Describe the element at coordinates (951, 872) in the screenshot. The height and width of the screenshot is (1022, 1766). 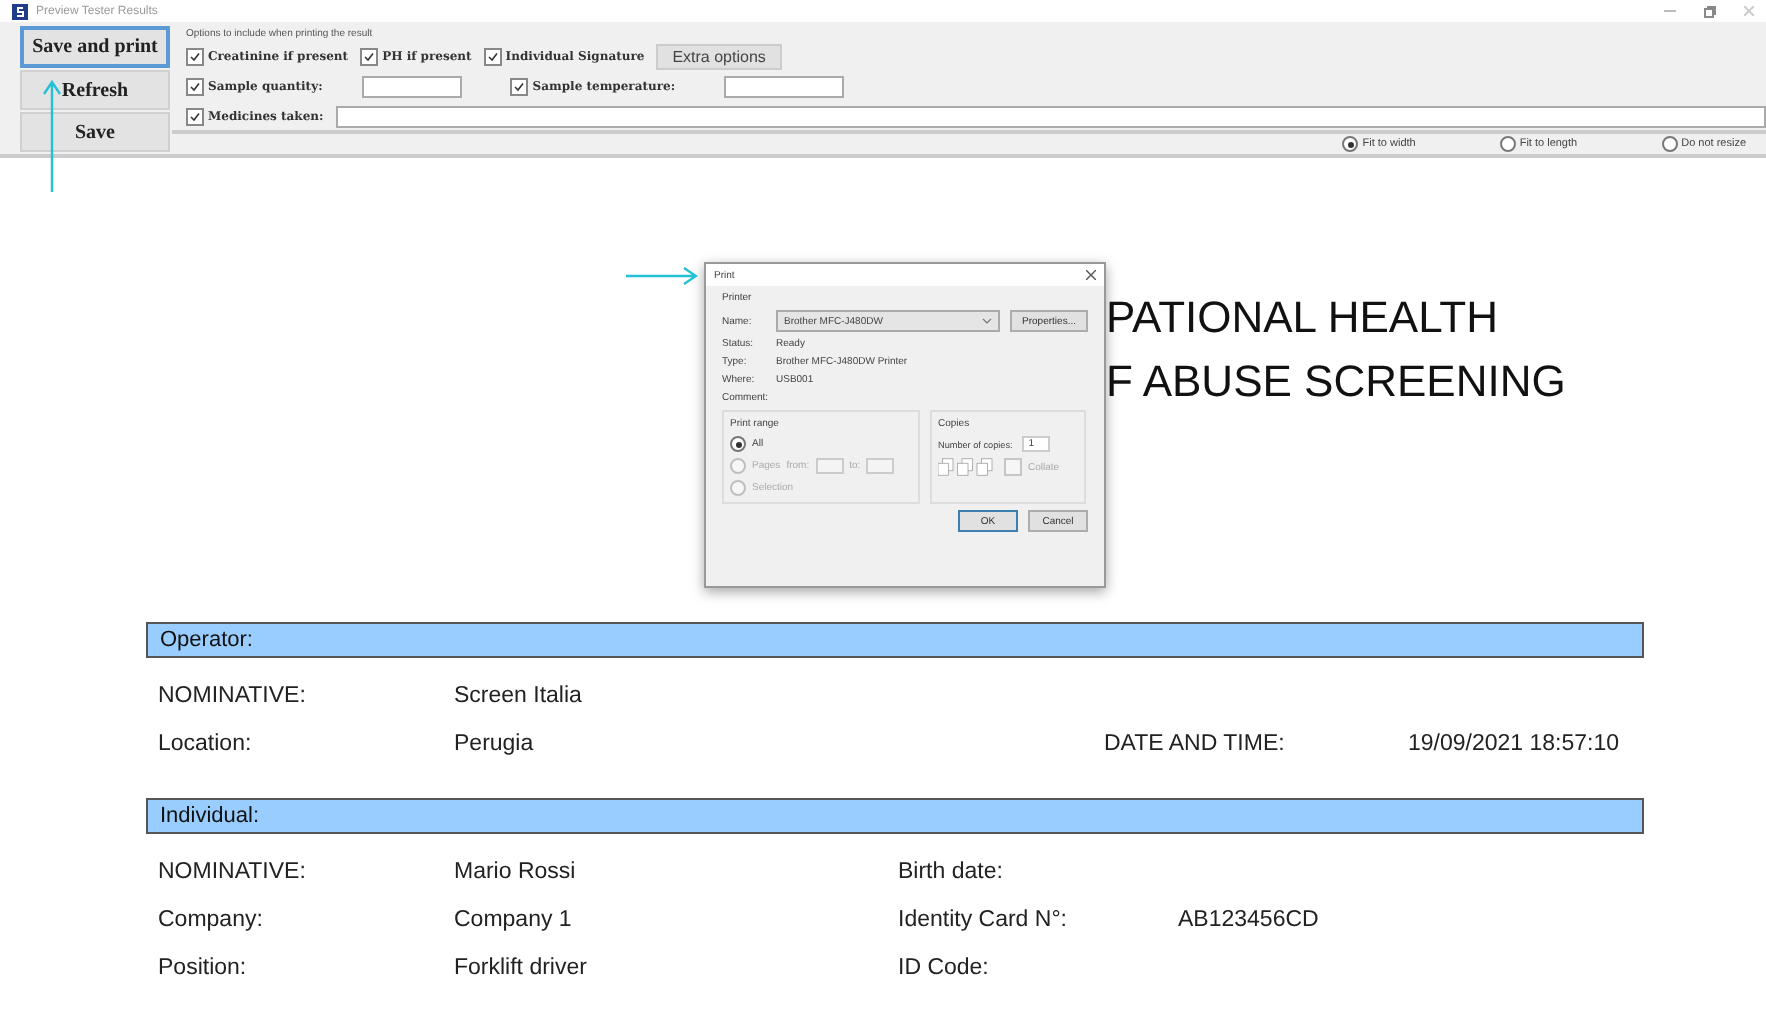
I see `field-label: Birth date:` at that location.